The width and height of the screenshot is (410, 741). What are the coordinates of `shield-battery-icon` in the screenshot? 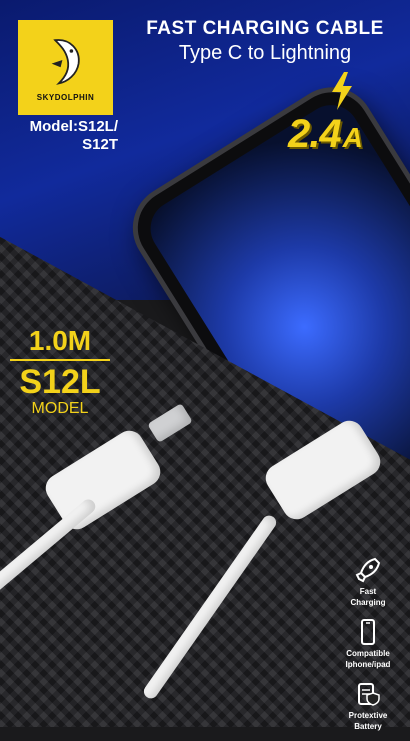 It's located at (369, 694).